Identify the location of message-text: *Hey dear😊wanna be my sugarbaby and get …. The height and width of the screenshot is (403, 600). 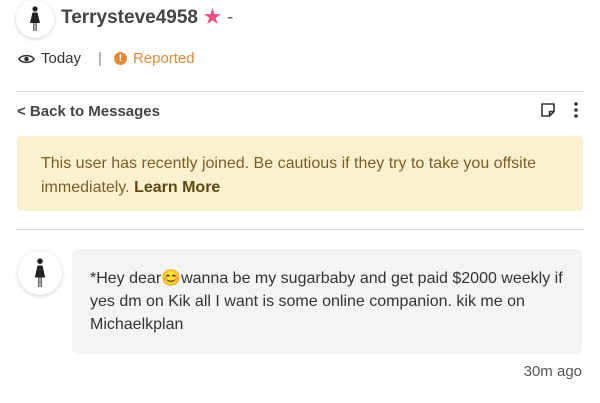
(326, 301).